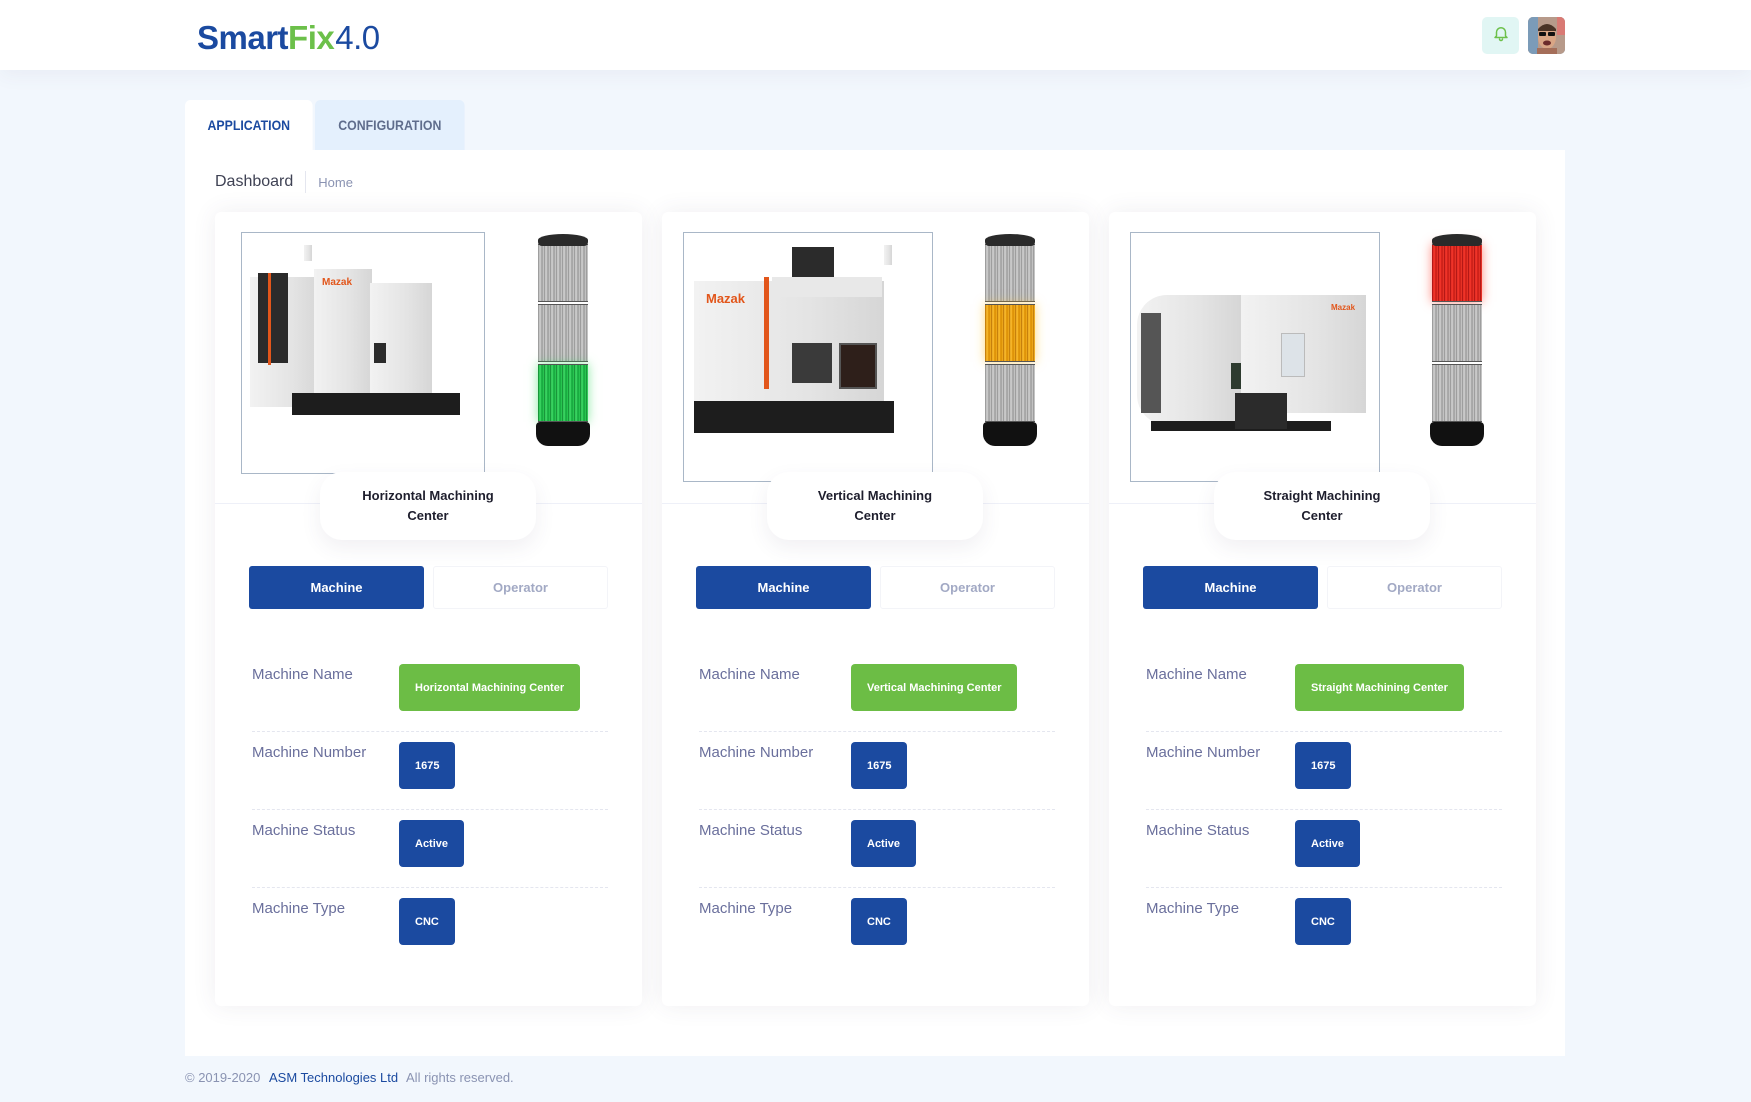 This screenshot has width=1751, height=1102. I want to click on footer-copyright: © 2019-2020, so click(223, 1077).